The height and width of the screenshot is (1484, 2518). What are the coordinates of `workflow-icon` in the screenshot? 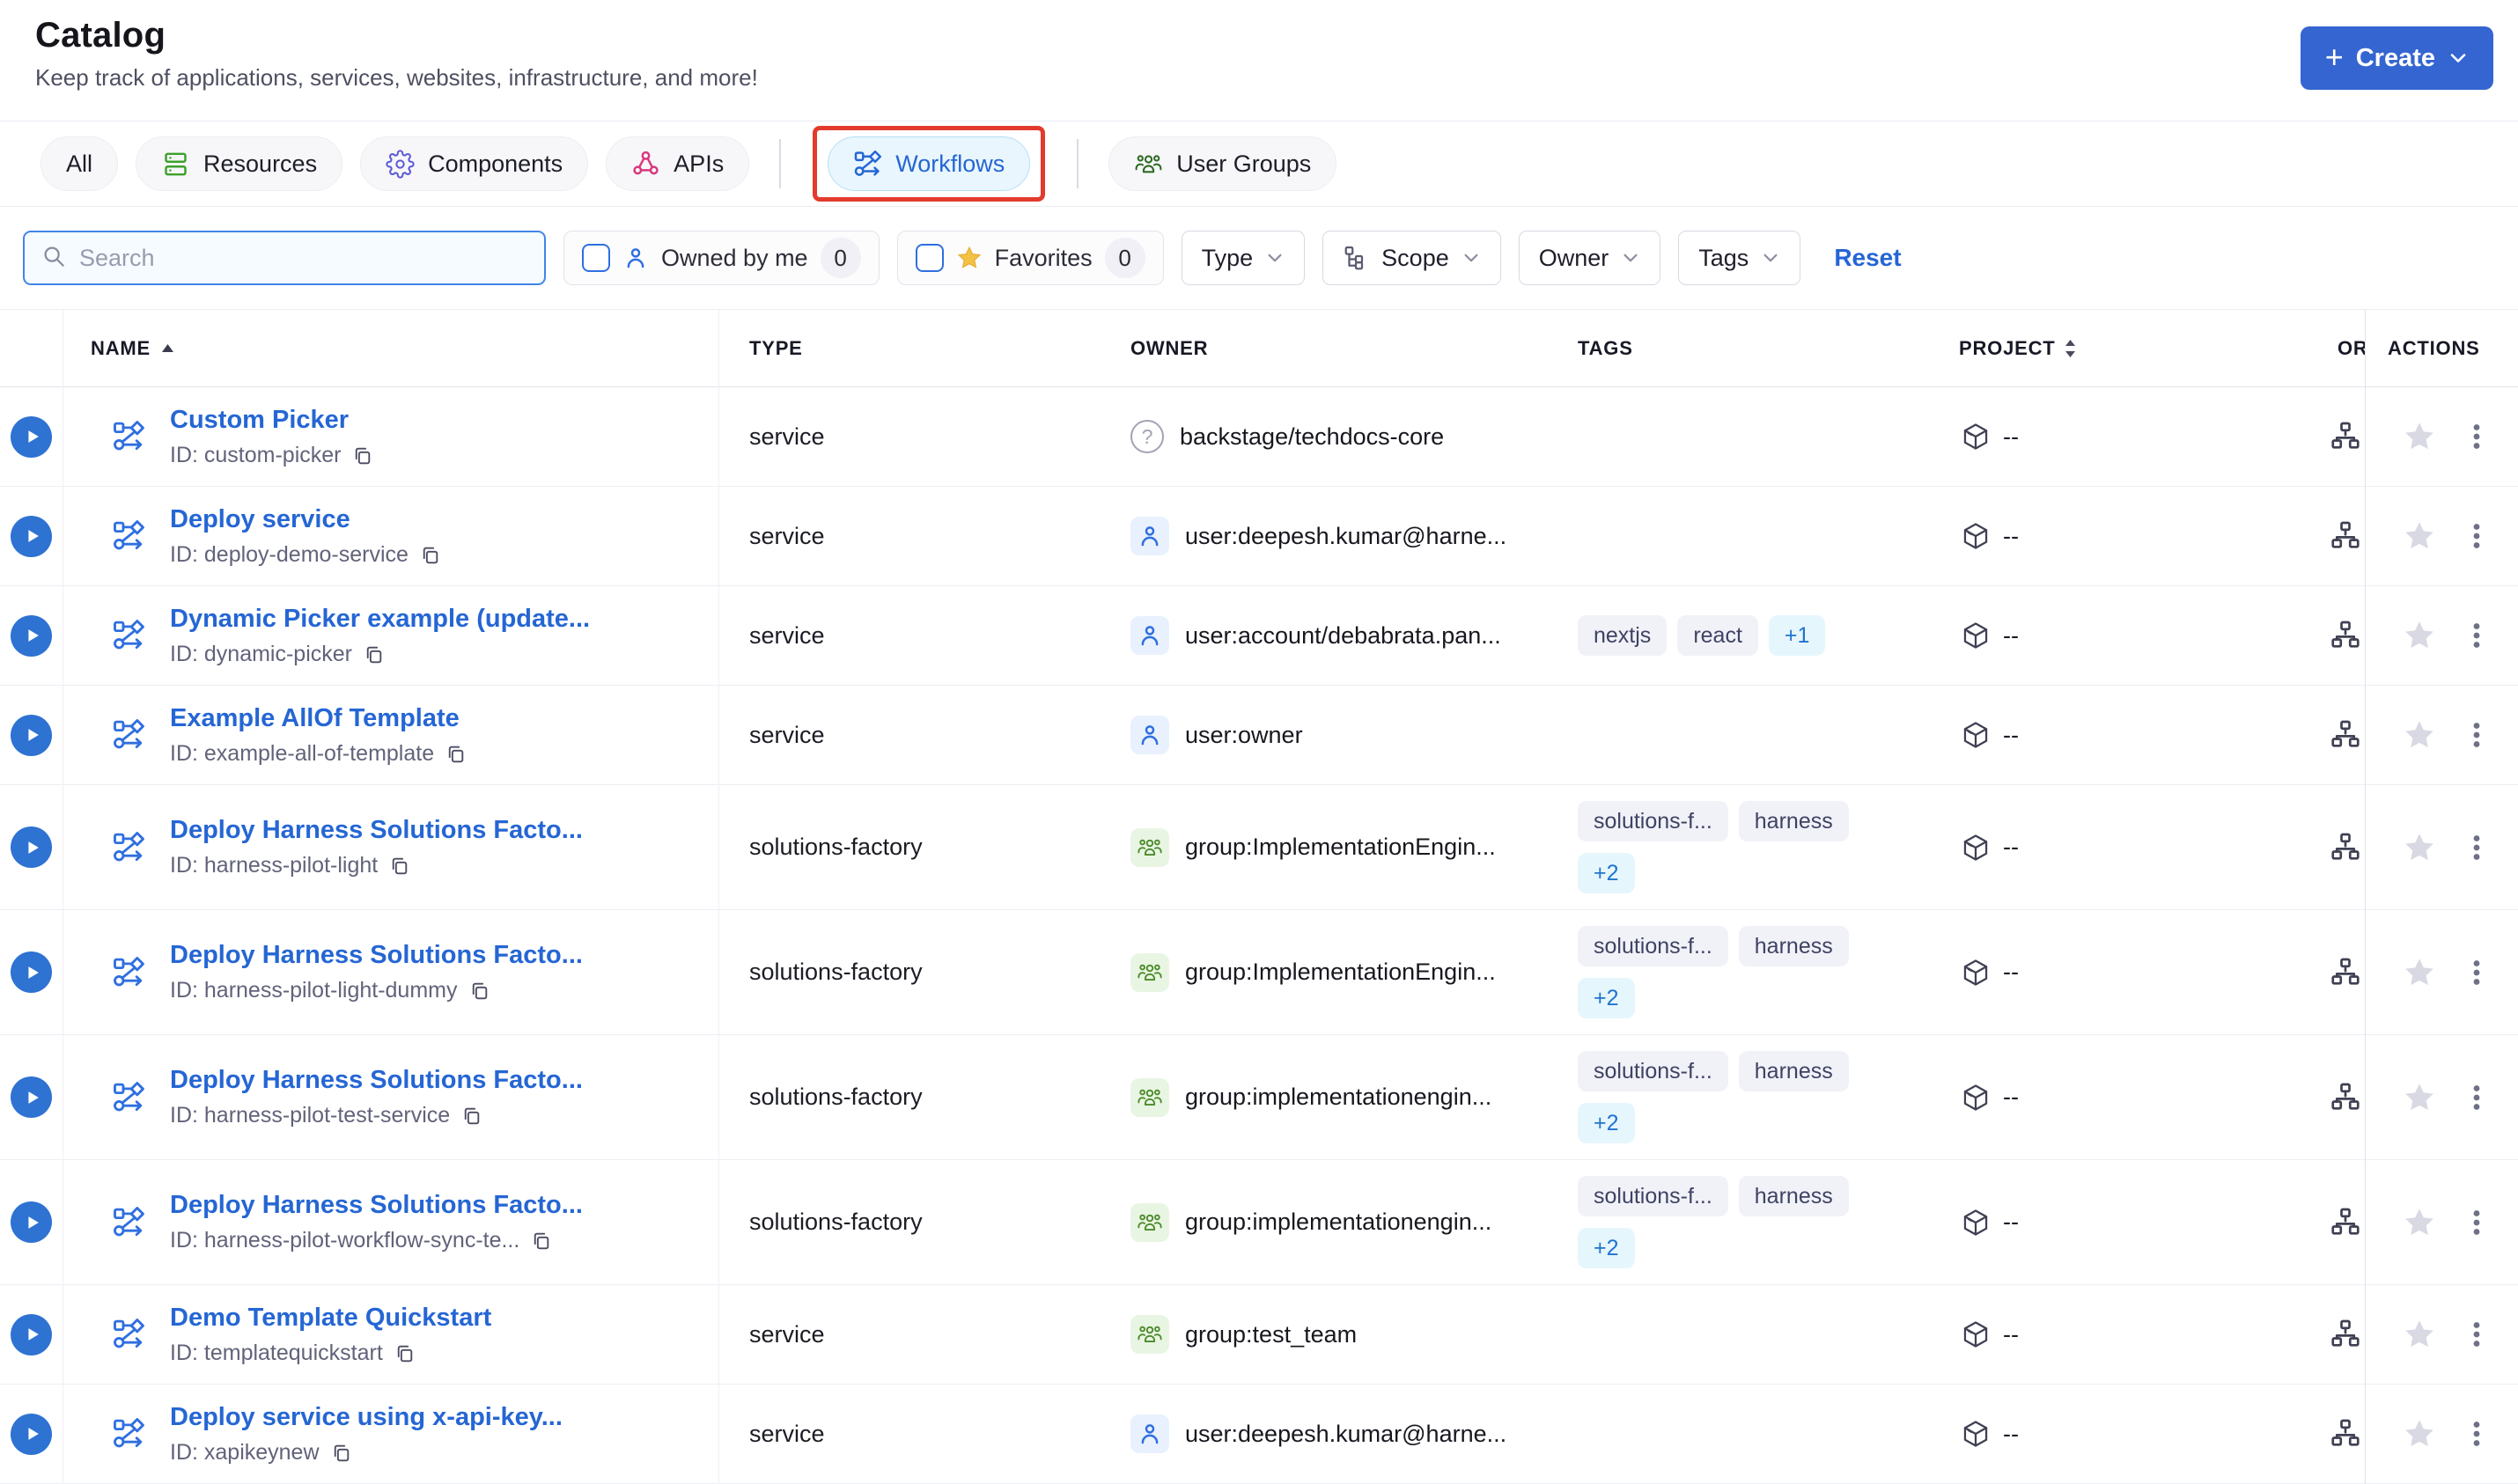 It's located at (128, 437).